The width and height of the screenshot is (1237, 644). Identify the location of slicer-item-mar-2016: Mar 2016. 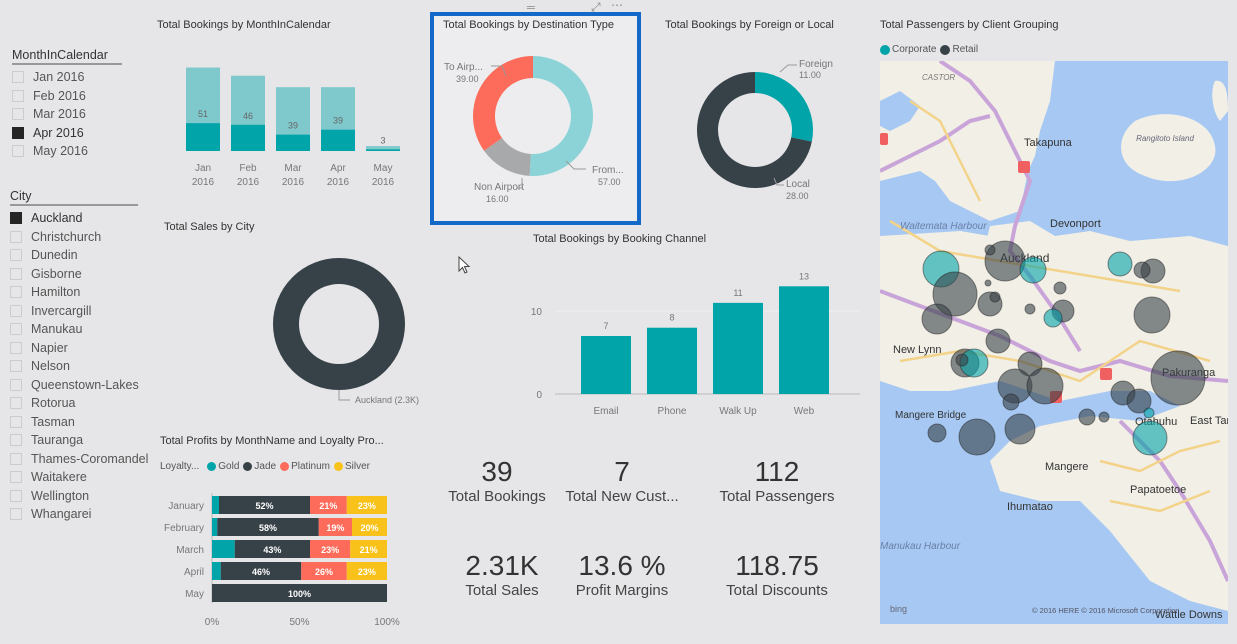
(72, 114).